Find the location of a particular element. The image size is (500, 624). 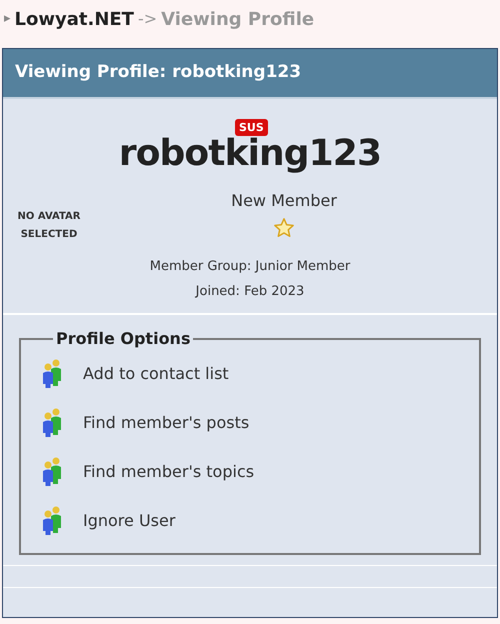

current-page: Viewing Profile is located at coordinates (237, 20).